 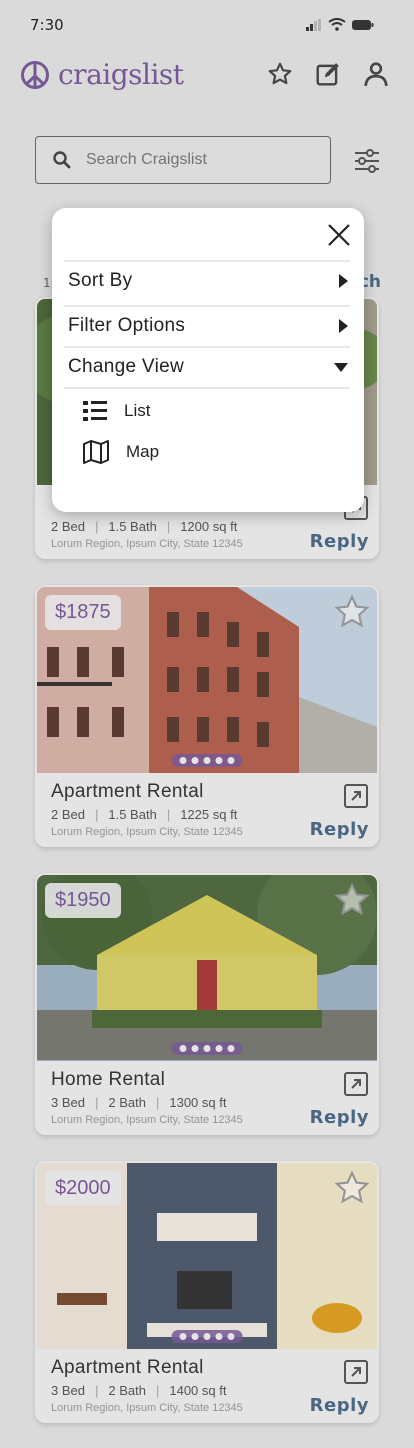 I want to click on sliders-icon, so click(x=367, y=161).